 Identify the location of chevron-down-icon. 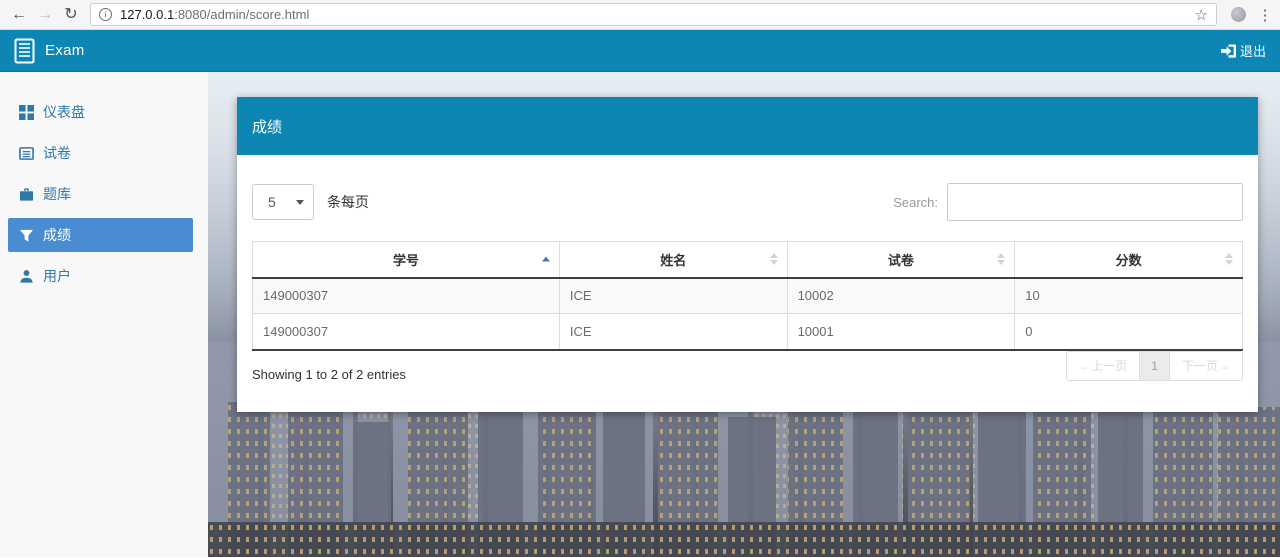
(300, 202).